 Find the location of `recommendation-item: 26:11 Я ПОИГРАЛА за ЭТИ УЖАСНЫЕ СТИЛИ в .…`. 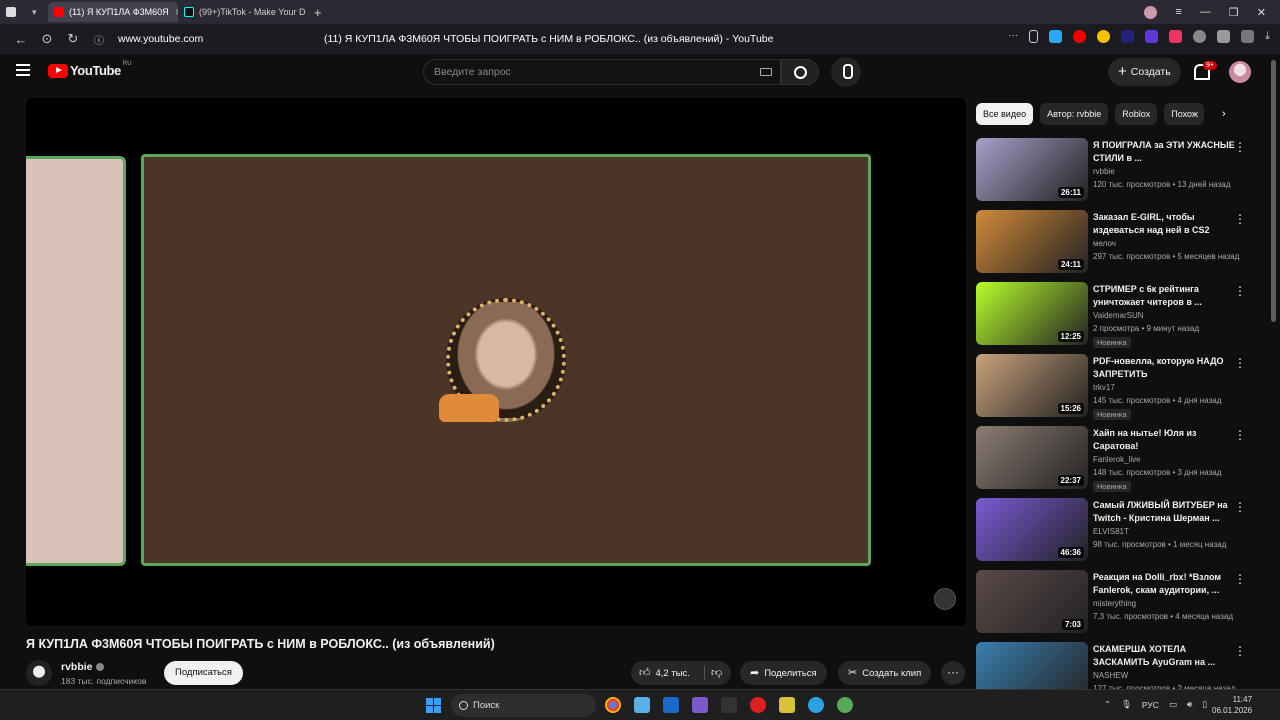

recommendation-item: 26:11 Я ПОИГРАЛА за ЭТИ УЖАСНЫЕ СТИЛИ в .… is located at coordinates (1121, 174).